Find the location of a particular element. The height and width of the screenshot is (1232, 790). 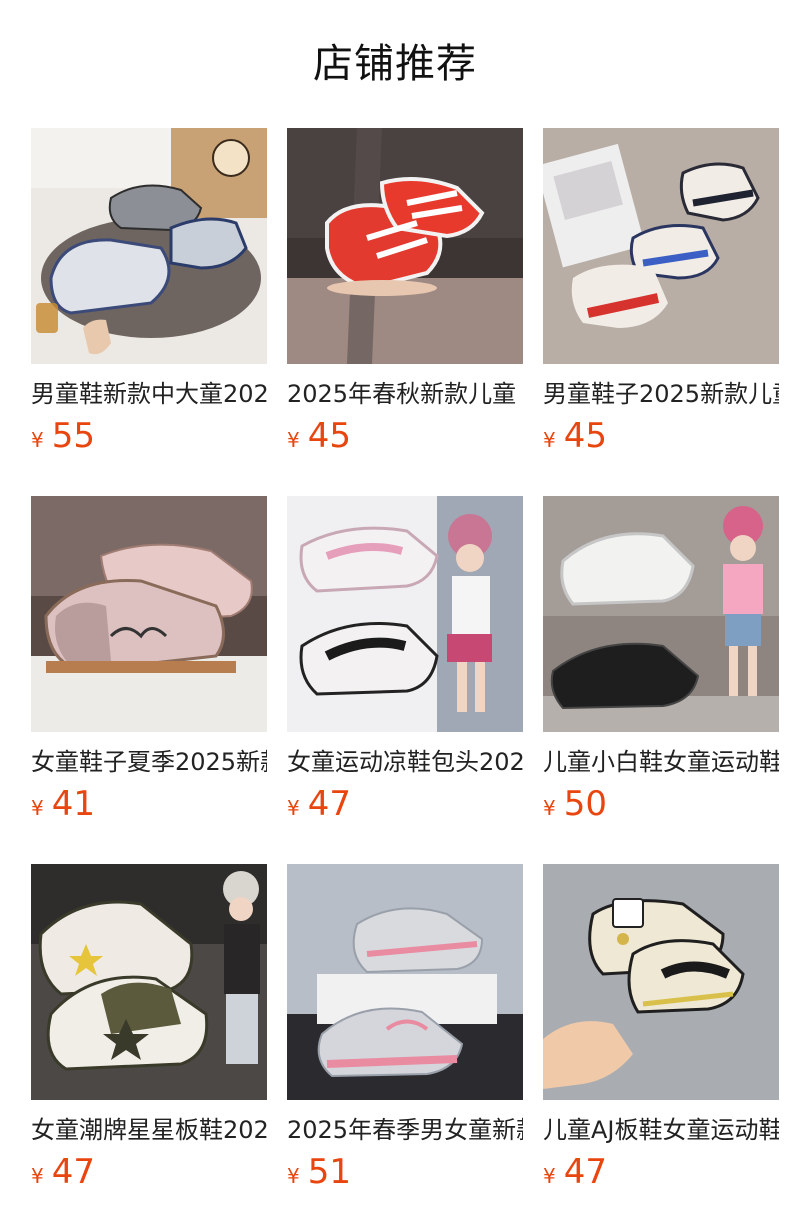

product-card: 女童运动凉鞋包头2025 ¥47 is located at coordinates (405, 680).